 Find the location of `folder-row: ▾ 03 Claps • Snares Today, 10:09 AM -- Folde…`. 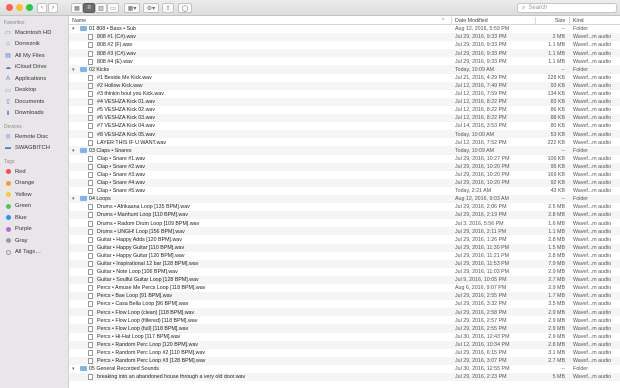

folder-row: ▾ 03 Claps • Snares Today, 10:09 AM -- Folde… is located at coordinates (344, 150).